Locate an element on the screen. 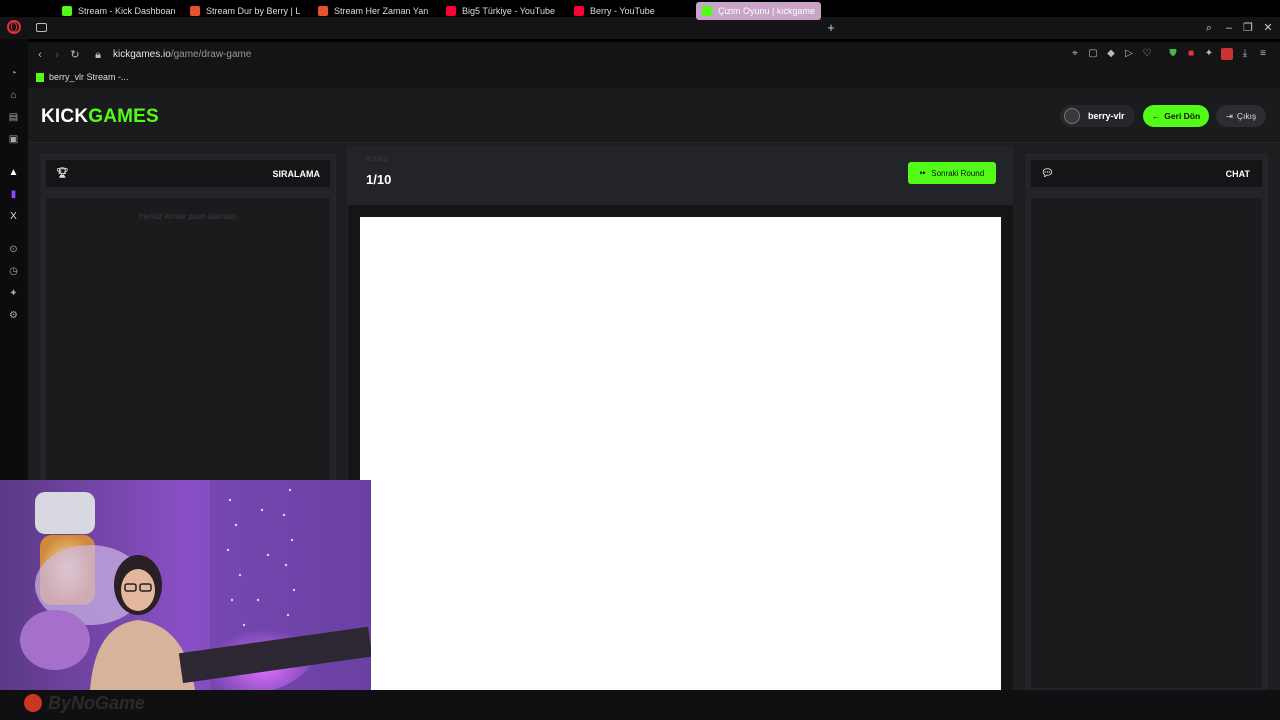 The width and height of the screenshot is (1280, 720). sidebar-crypto-icon: ▤ is located at coordinates (13, 117).